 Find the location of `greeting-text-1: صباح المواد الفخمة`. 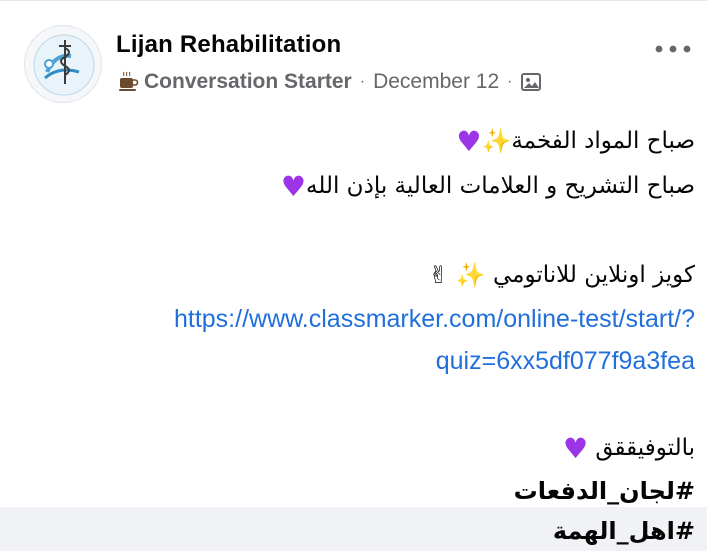

greeting-text-1: صباح المواد الفخمة is located at coordinates (603, 141).